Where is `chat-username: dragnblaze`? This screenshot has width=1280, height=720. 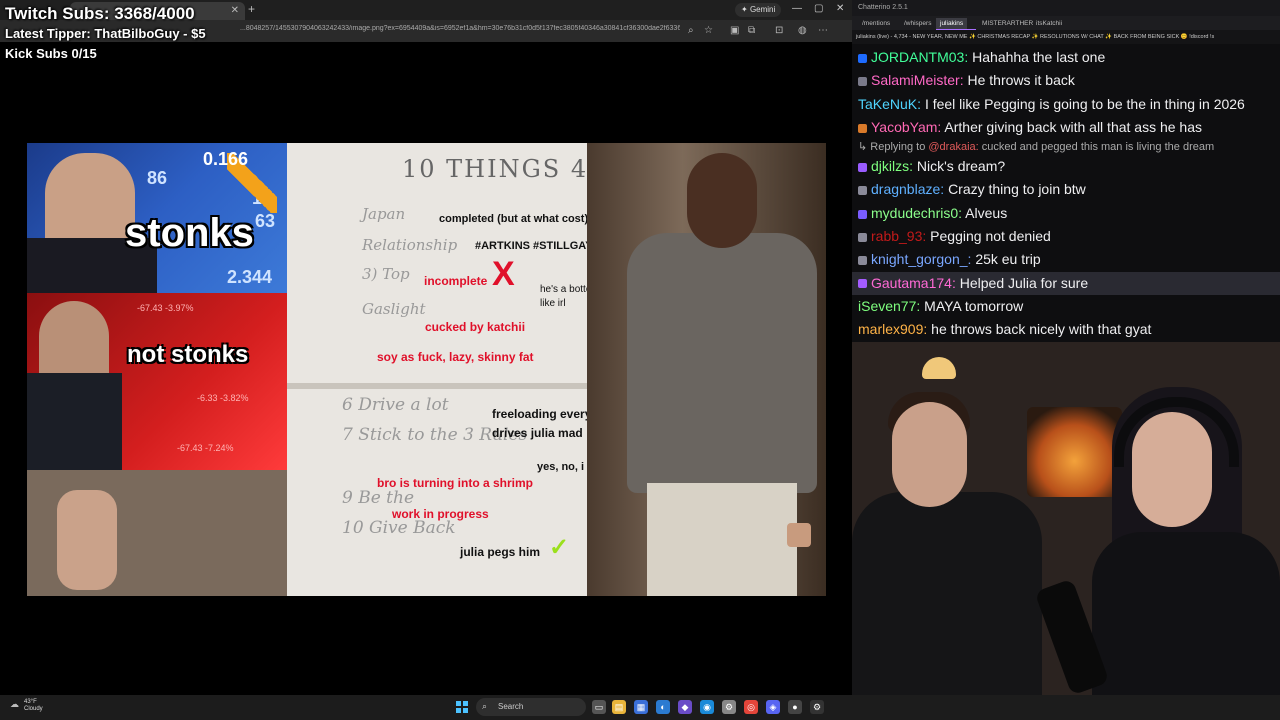
chat-username: dragnblaze is located at coordinates (905, 189).